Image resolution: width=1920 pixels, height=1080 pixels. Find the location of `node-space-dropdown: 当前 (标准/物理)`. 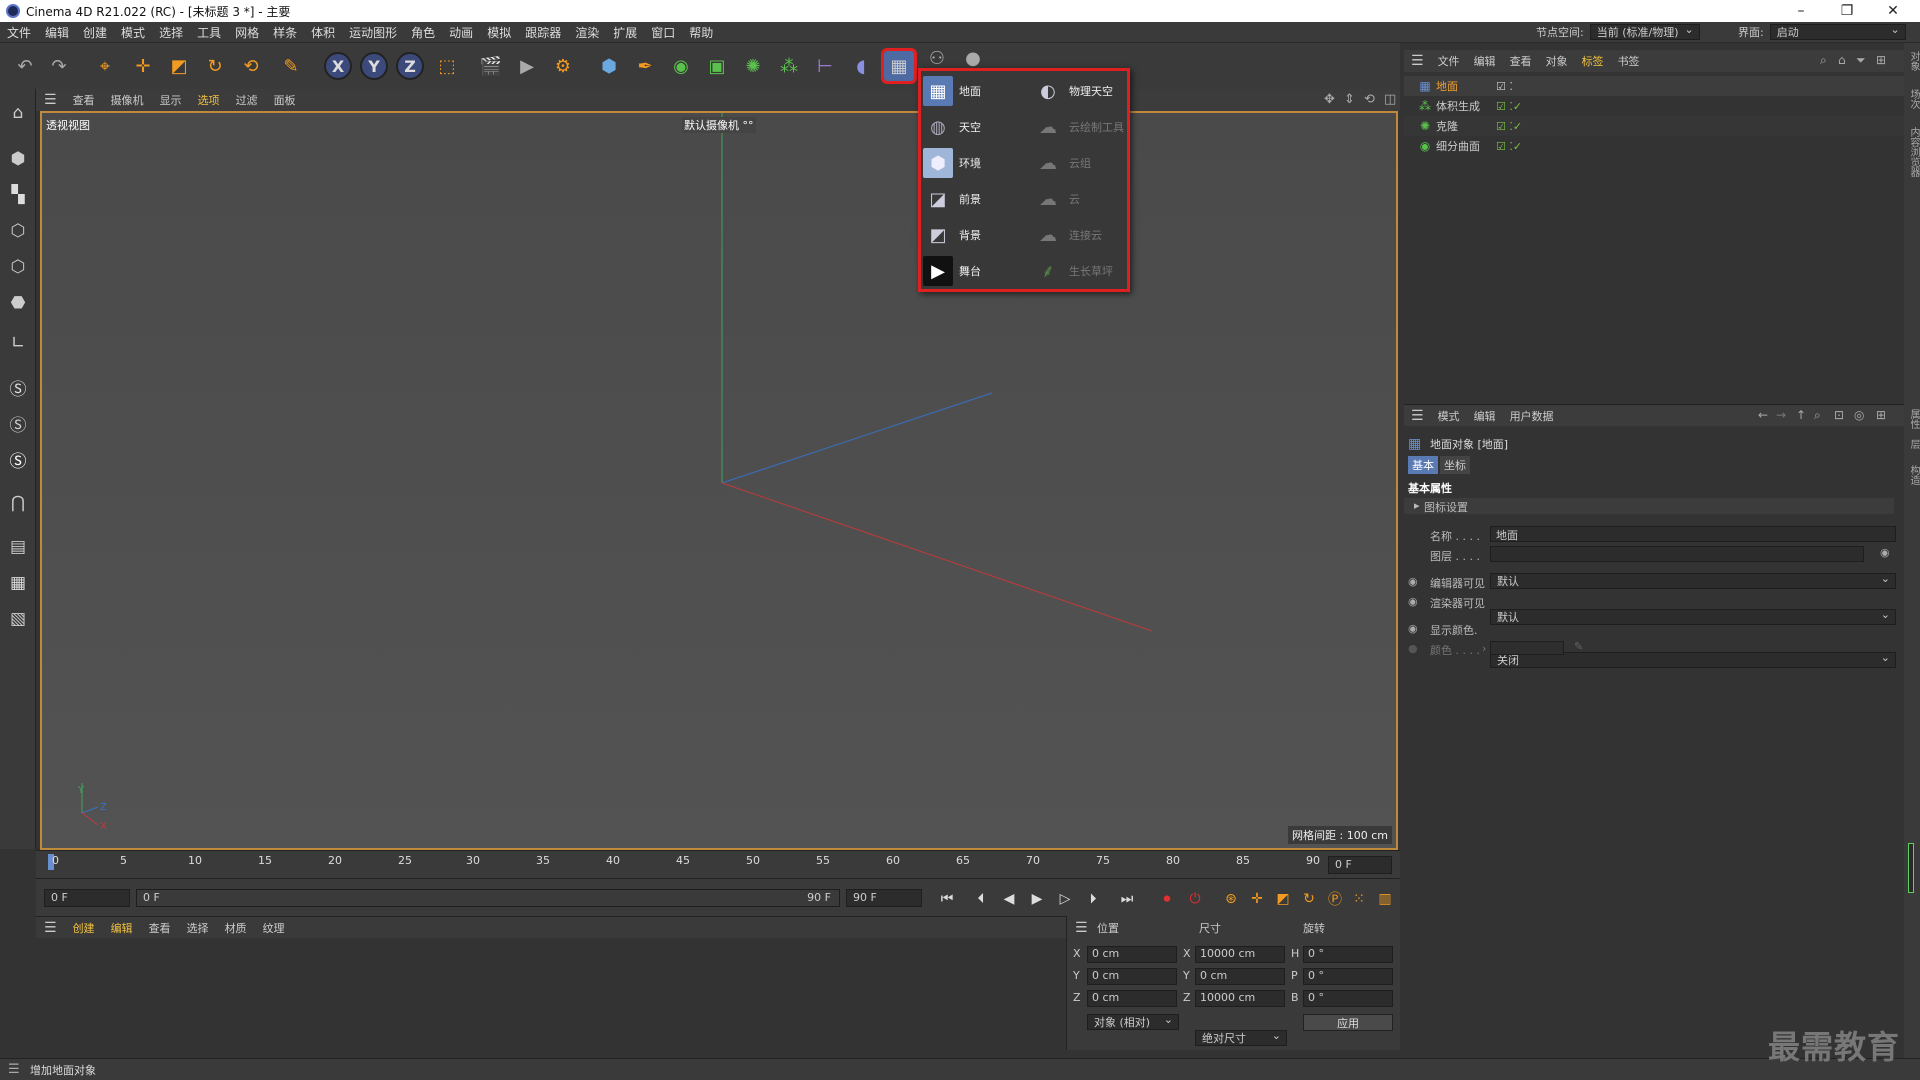

node-space-dropdown: 当前 (标准/物理) is located at coordinates (1644, 31).